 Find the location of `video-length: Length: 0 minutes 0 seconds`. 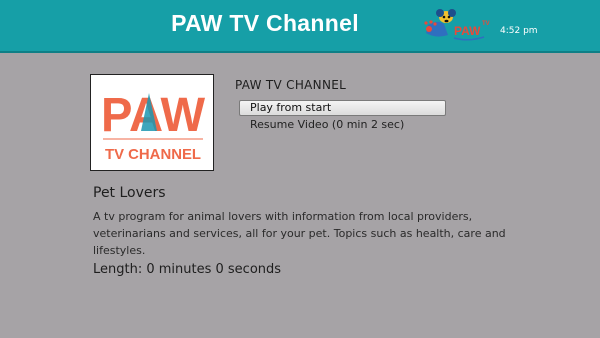

video-length: Length: 0 minutes 0 seconds is located at coordinates (187, 269).